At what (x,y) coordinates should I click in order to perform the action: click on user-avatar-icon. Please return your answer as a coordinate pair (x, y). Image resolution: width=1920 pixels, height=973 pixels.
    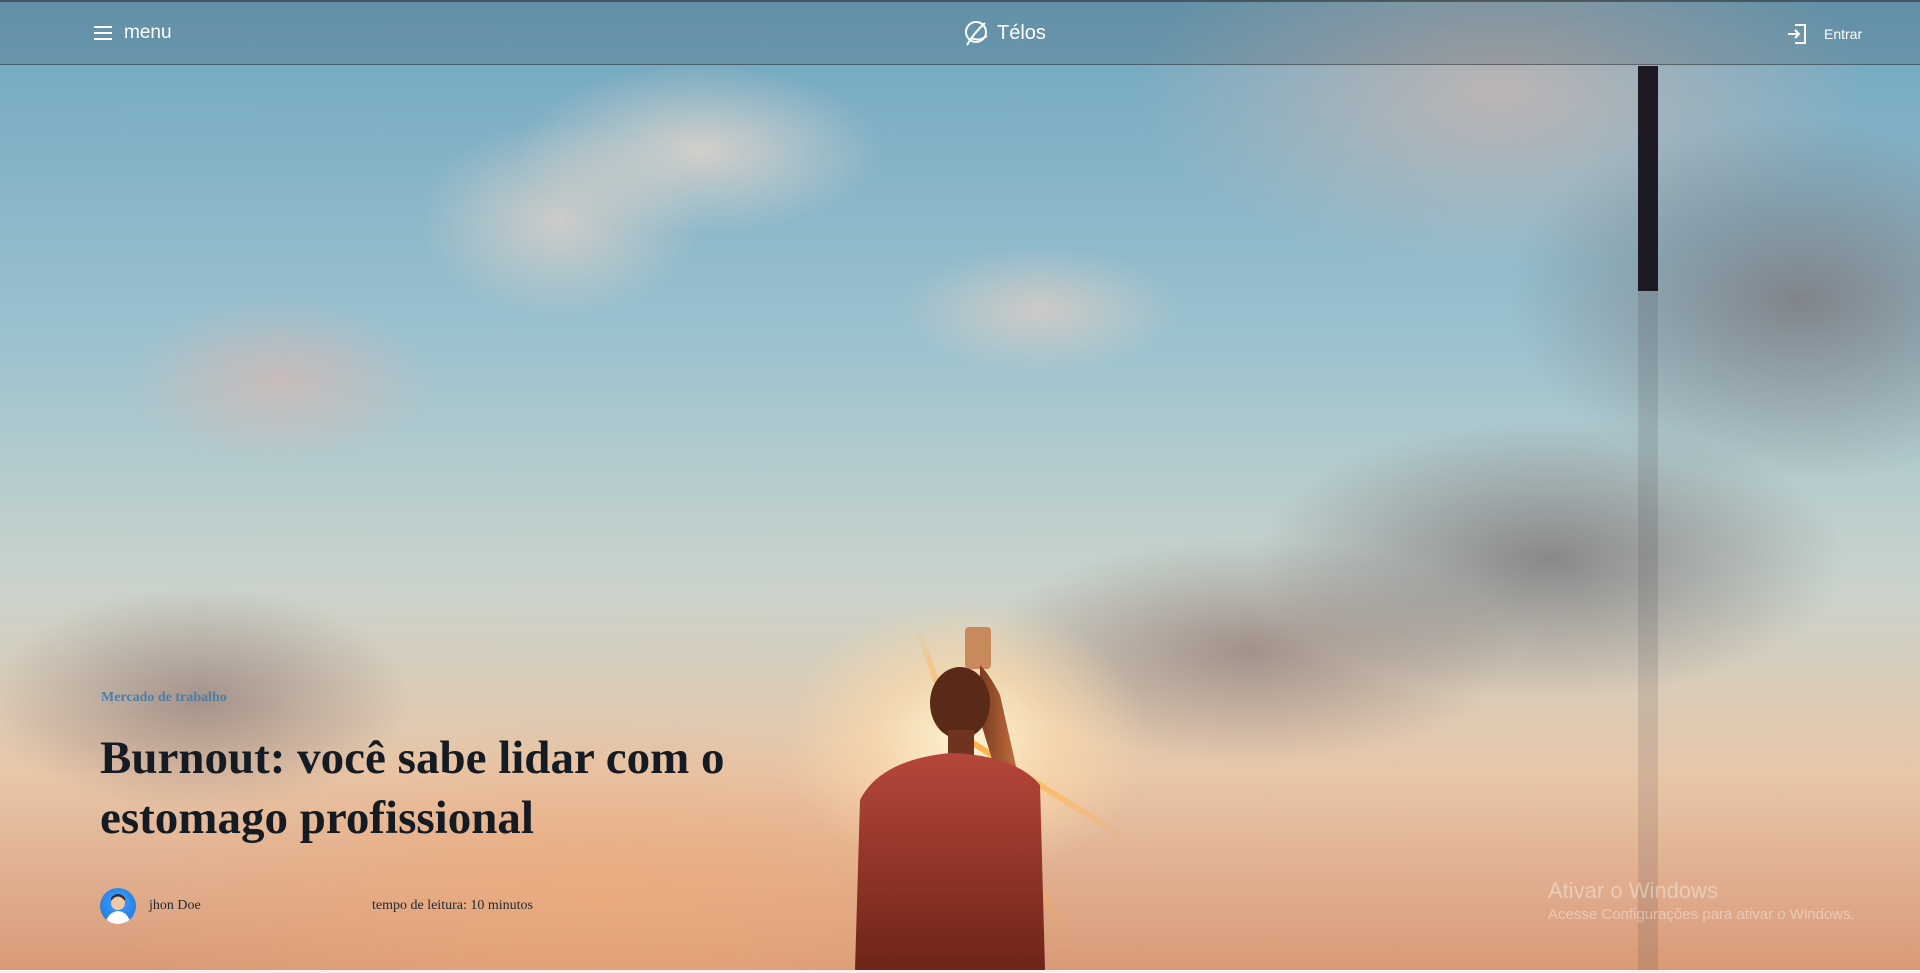
    Looking at the image, I should click on (118, 909).